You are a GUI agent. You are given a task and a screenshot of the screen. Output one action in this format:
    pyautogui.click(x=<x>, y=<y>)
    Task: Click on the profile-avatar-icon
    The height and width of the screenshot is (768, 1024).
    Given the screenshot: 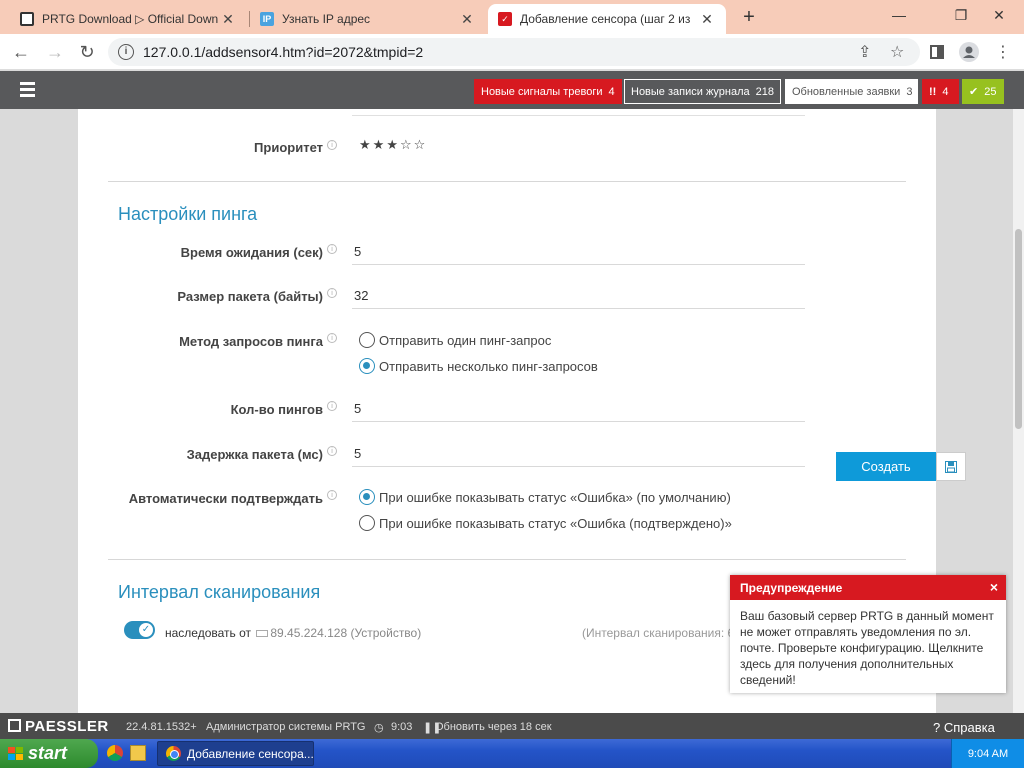 What is the action you would take?
    pyautogui.click(x=969, y=52)
    